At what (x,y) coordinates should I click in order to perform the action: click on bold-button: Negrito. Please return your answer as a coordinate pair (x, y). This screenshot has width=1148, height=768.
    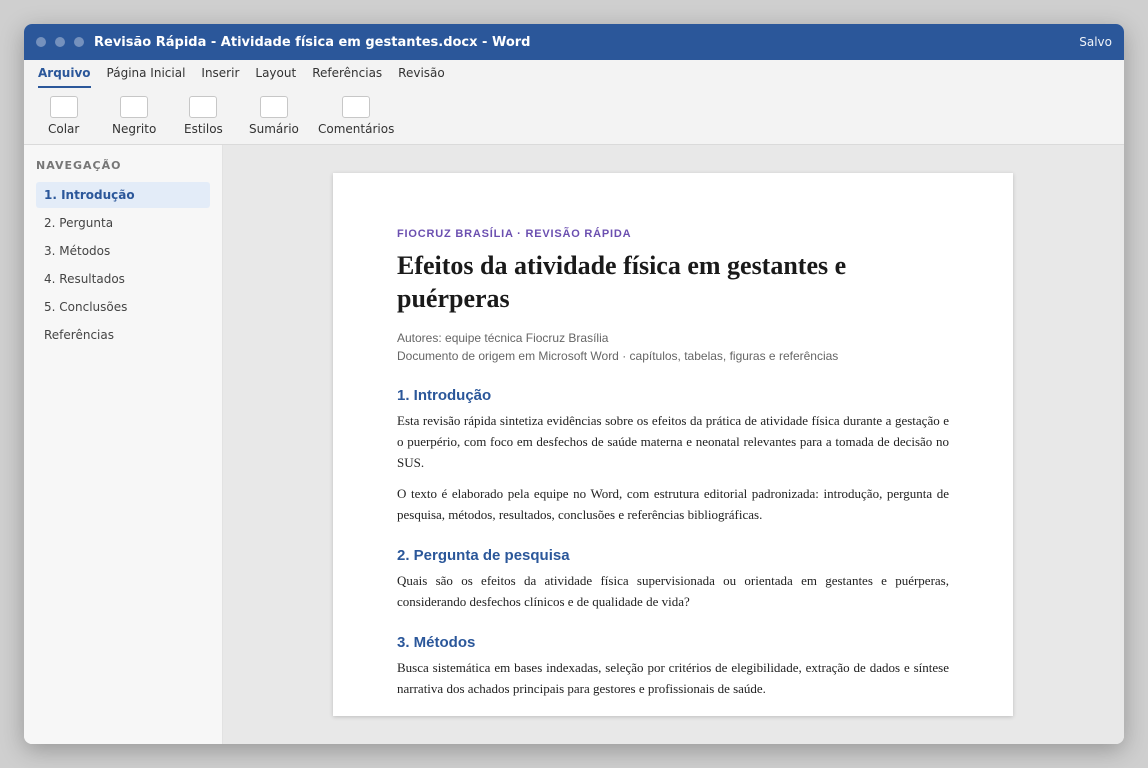
    Looking at the image, I should click on (134, 116).